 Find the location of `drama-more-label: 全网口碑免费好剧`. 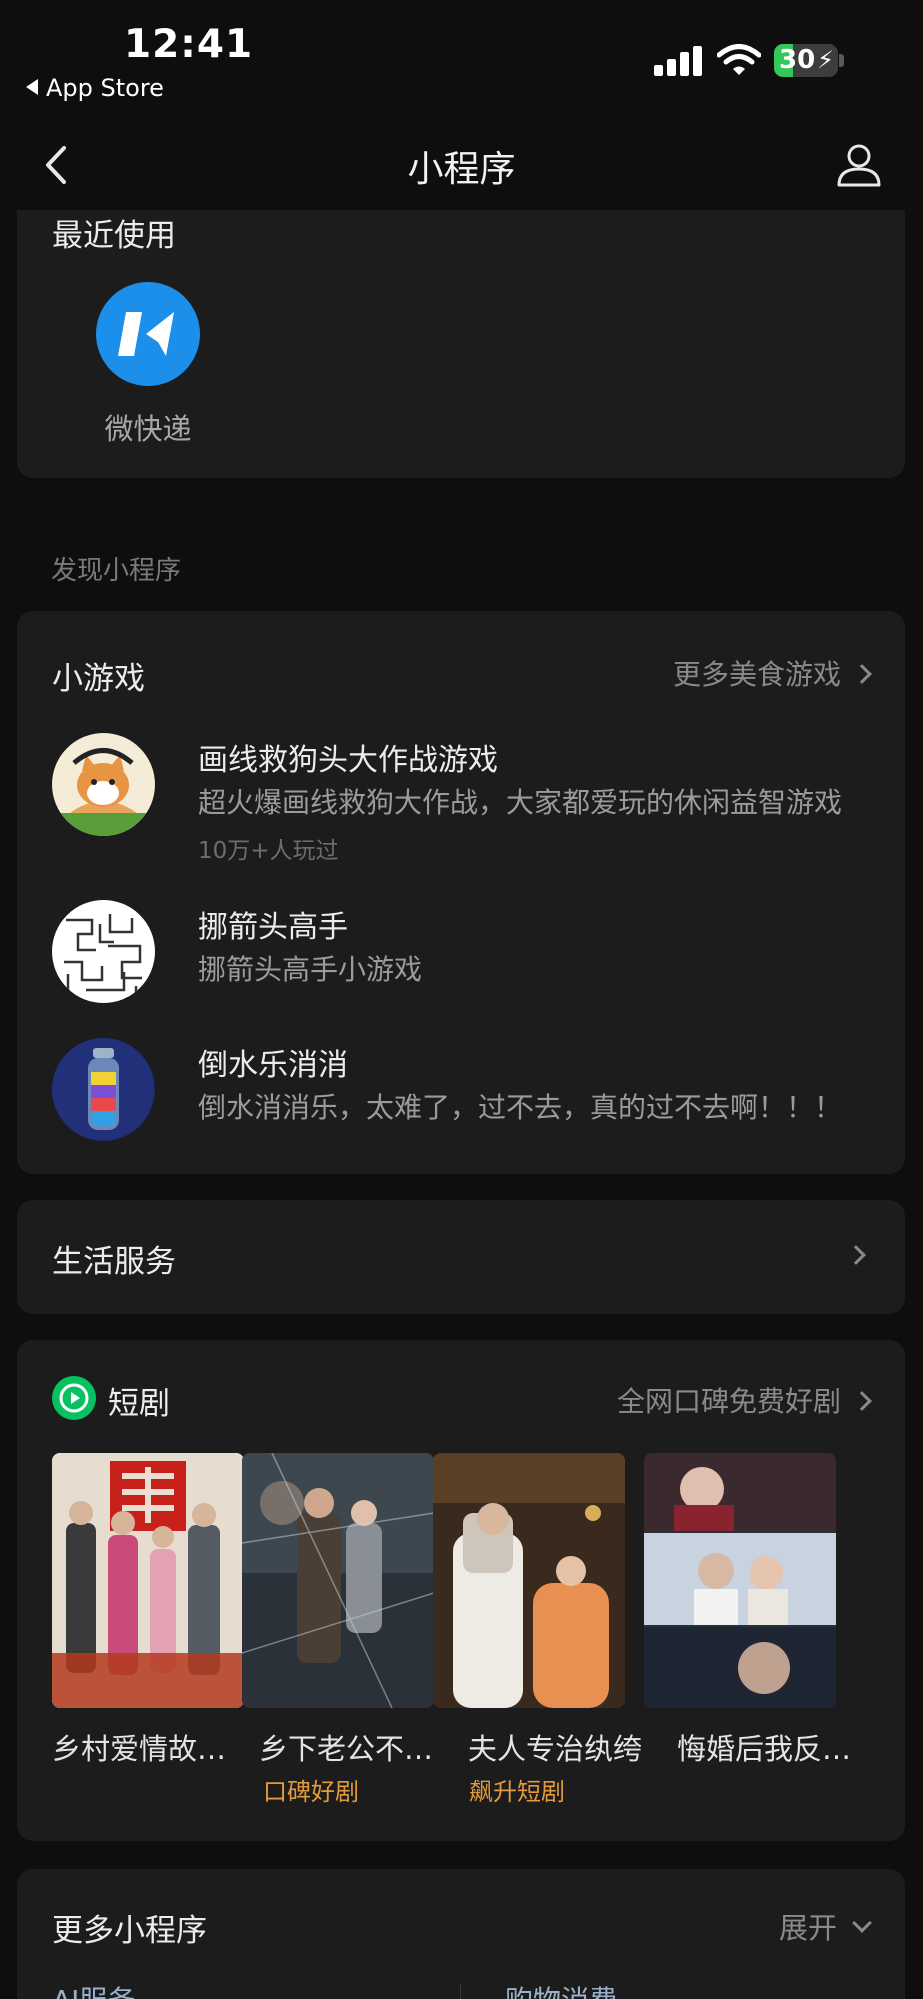

drama-more-label: 全网口碑免费好剧 is located at coordinates (728, 1401).